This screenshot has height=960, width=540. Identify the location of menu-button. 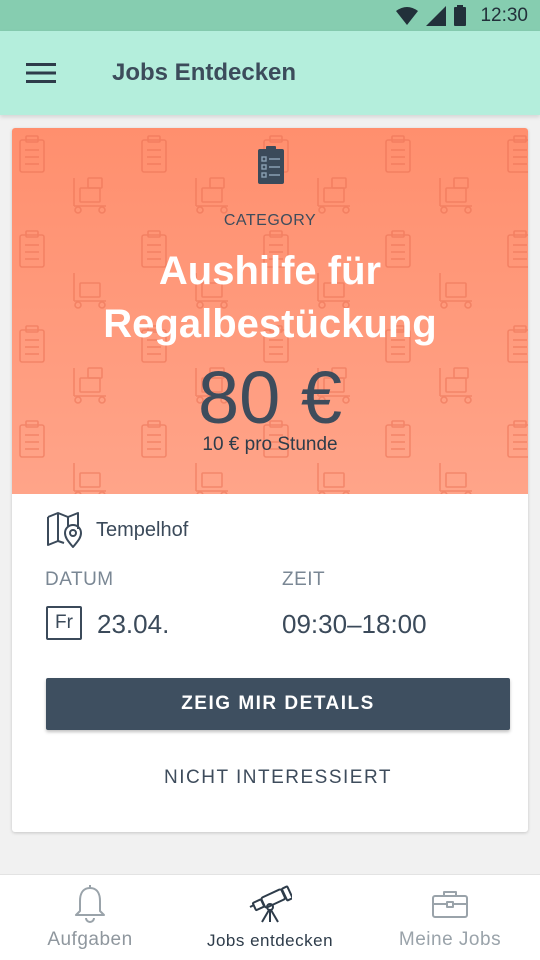
(41, 73).